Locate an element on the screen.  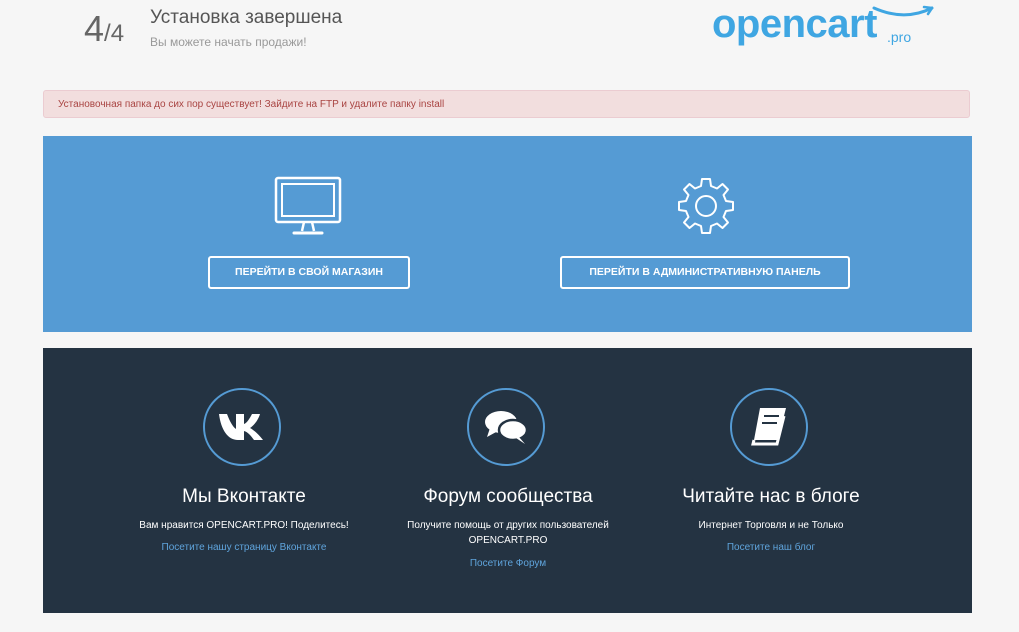
gear-icon is located at coordinates (706, 206).